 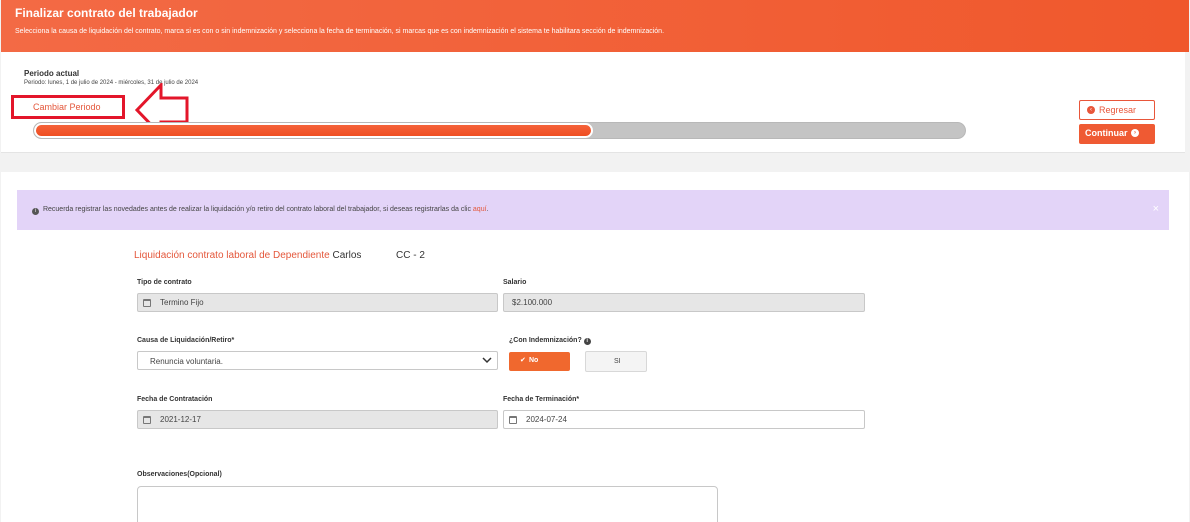 I want to click on continue-button: Continuar ›, so click(x=1117, y=134).